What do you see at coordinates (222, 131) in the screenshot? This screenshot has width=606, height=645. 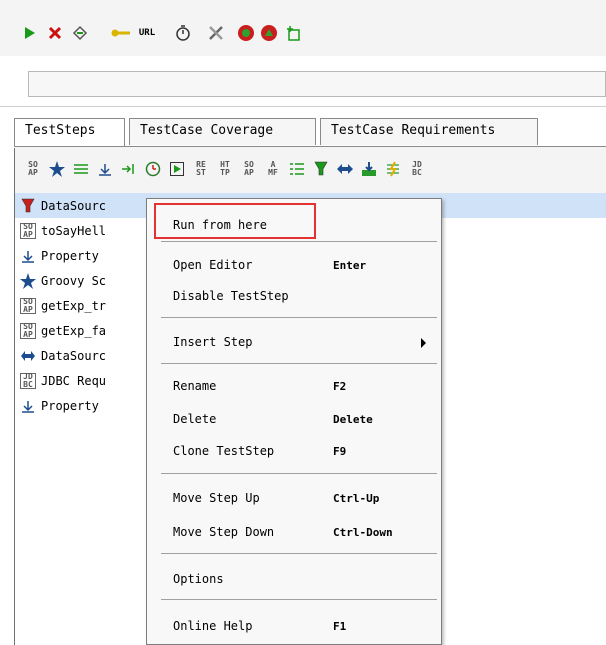 I see `tab-testcase-coverage: TestCase Coverage` at bounding box center [222, 131].